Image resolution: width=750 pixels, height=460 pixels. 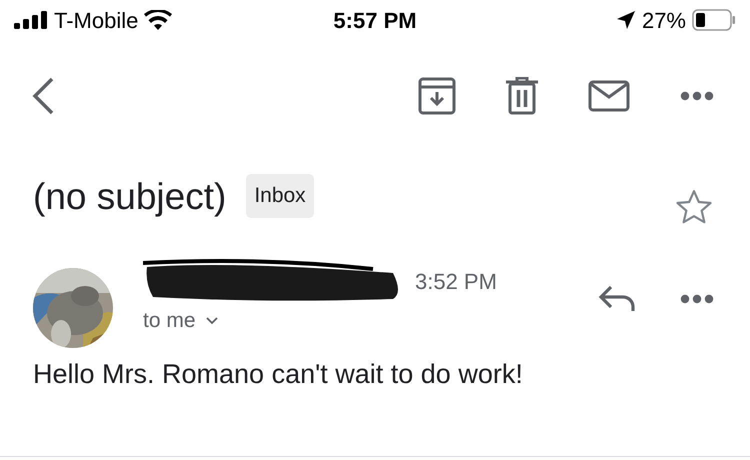 I want to click on subject-title: (no subject), so click(x=129, y=196).